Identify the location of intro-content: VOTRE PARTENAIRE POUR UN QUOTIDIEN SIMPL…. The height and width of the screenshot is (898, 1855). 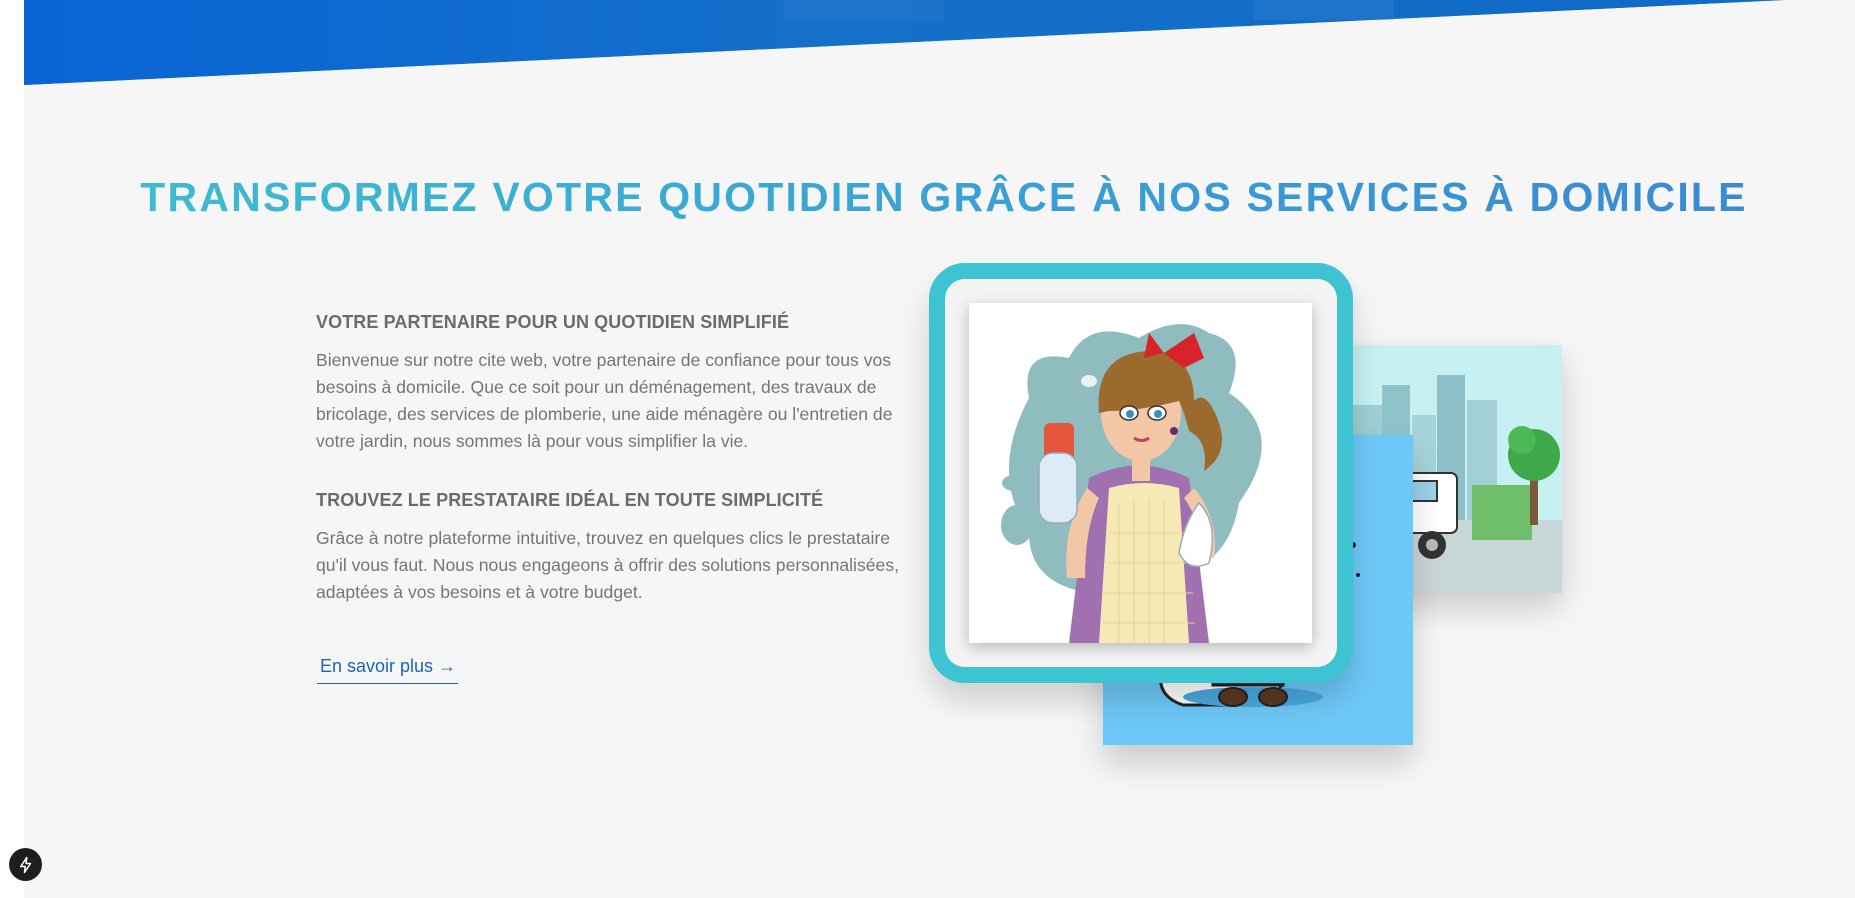
(611, 459).